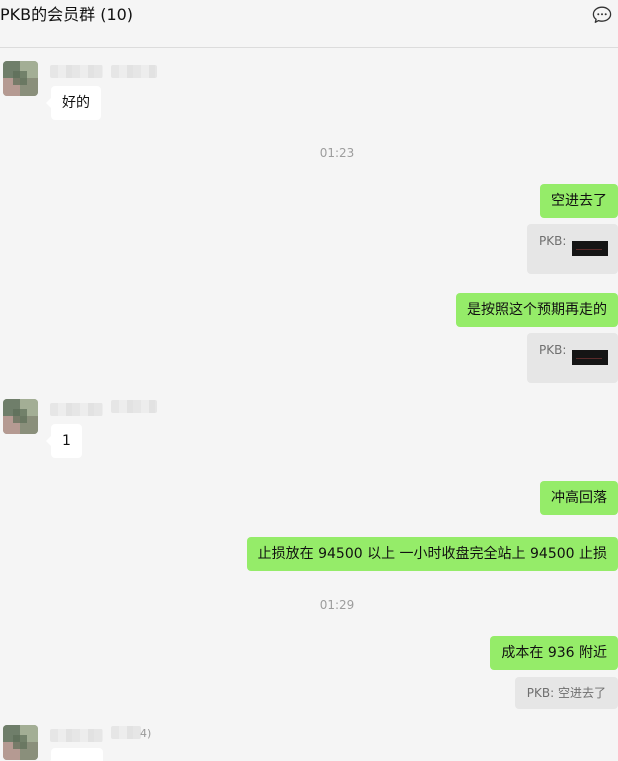 This screenshot has width=618, height=761. Describe the element at coordinates (309, 24) in the screenshot. I see `chat-header: PKB的会员群 (10)` at that location.